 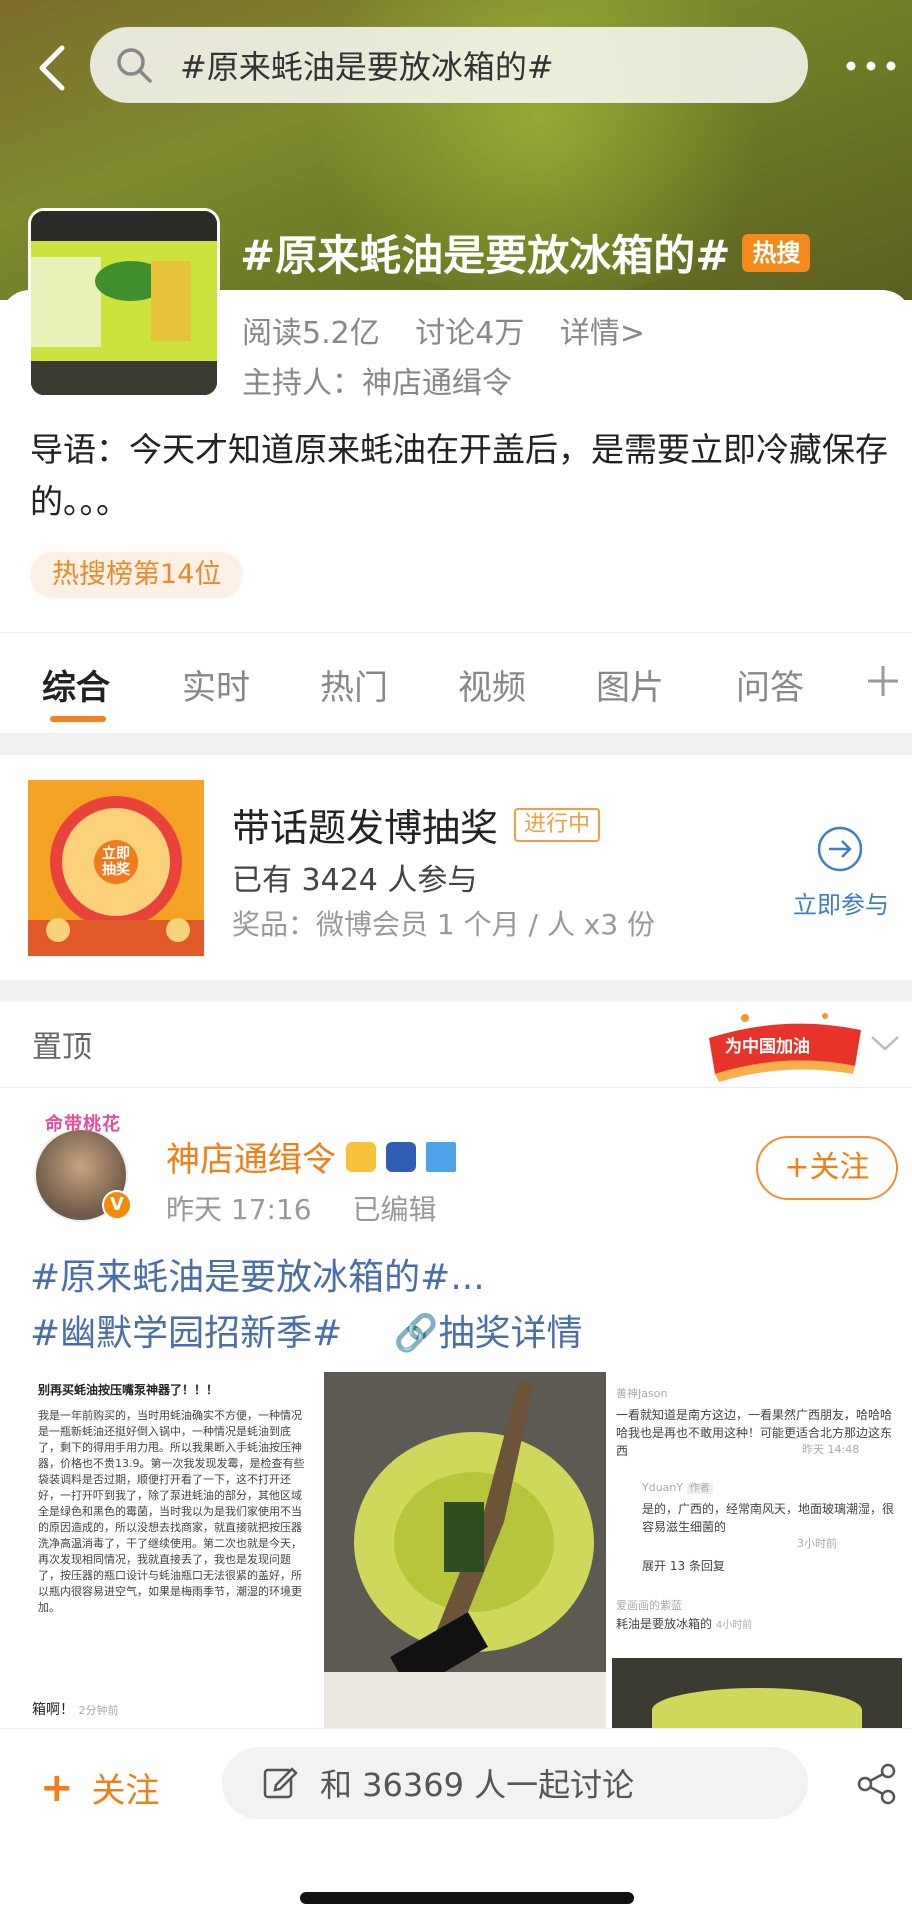 I want to click on moon-icon, so click(x=401, y=1156).